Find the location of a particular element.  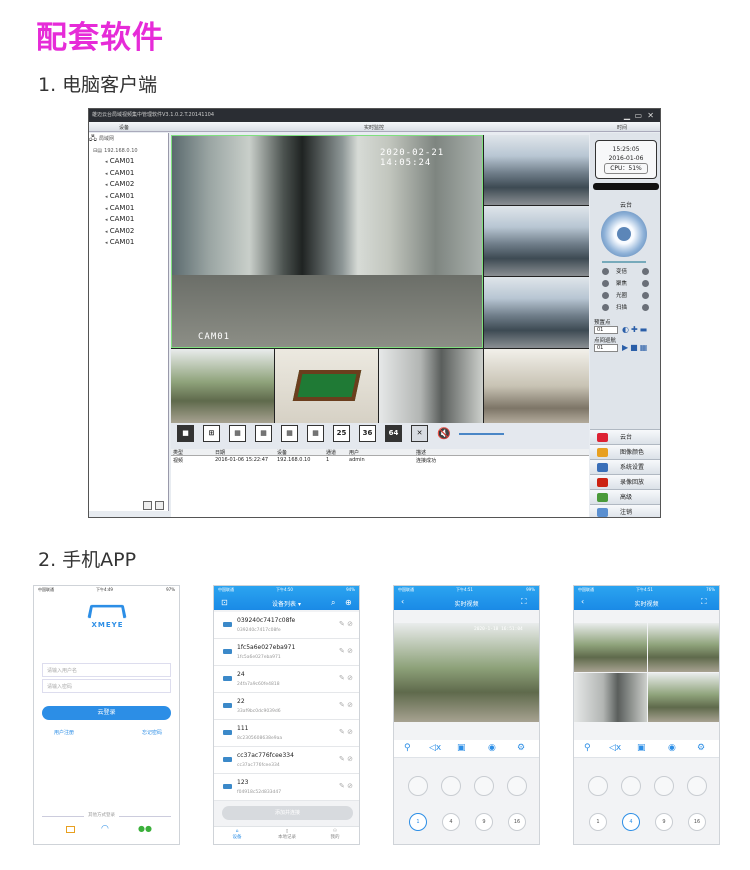

layout-36-button: 36 is located at coordinates (367, 433).